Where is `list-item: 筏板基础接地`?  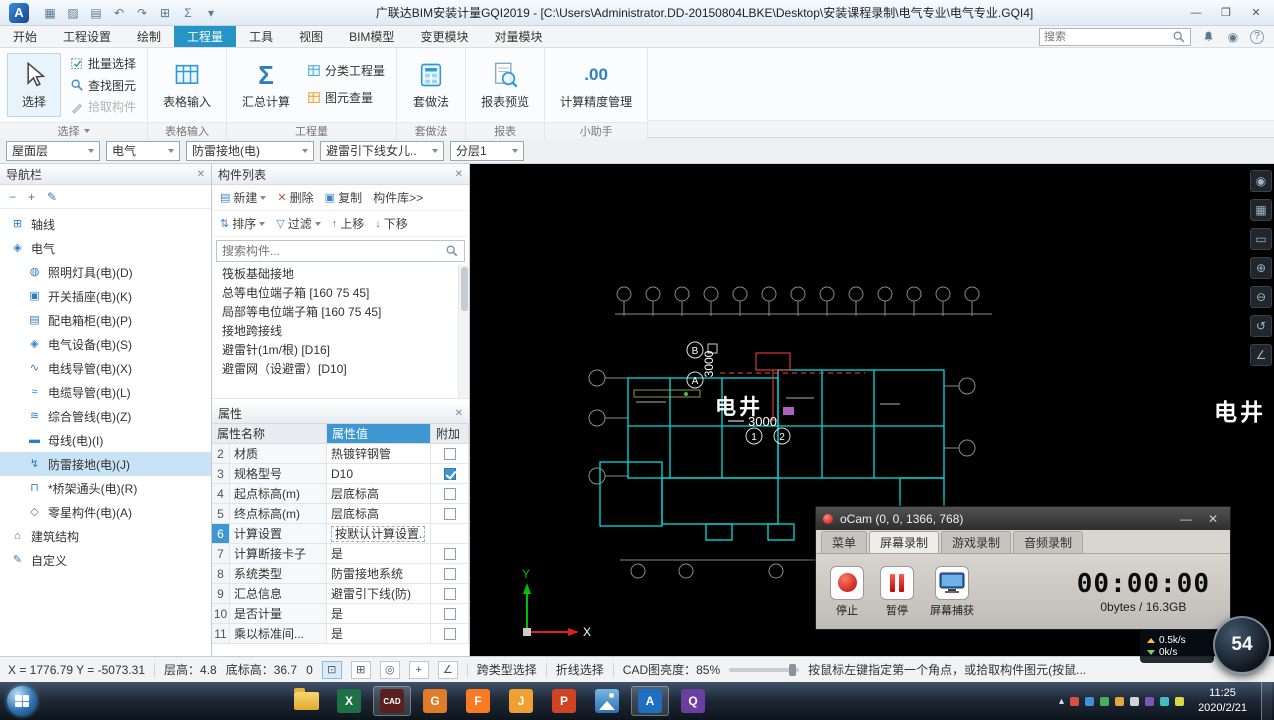 list-item: 筏板基础接地 is located at coordinates (340, 274).